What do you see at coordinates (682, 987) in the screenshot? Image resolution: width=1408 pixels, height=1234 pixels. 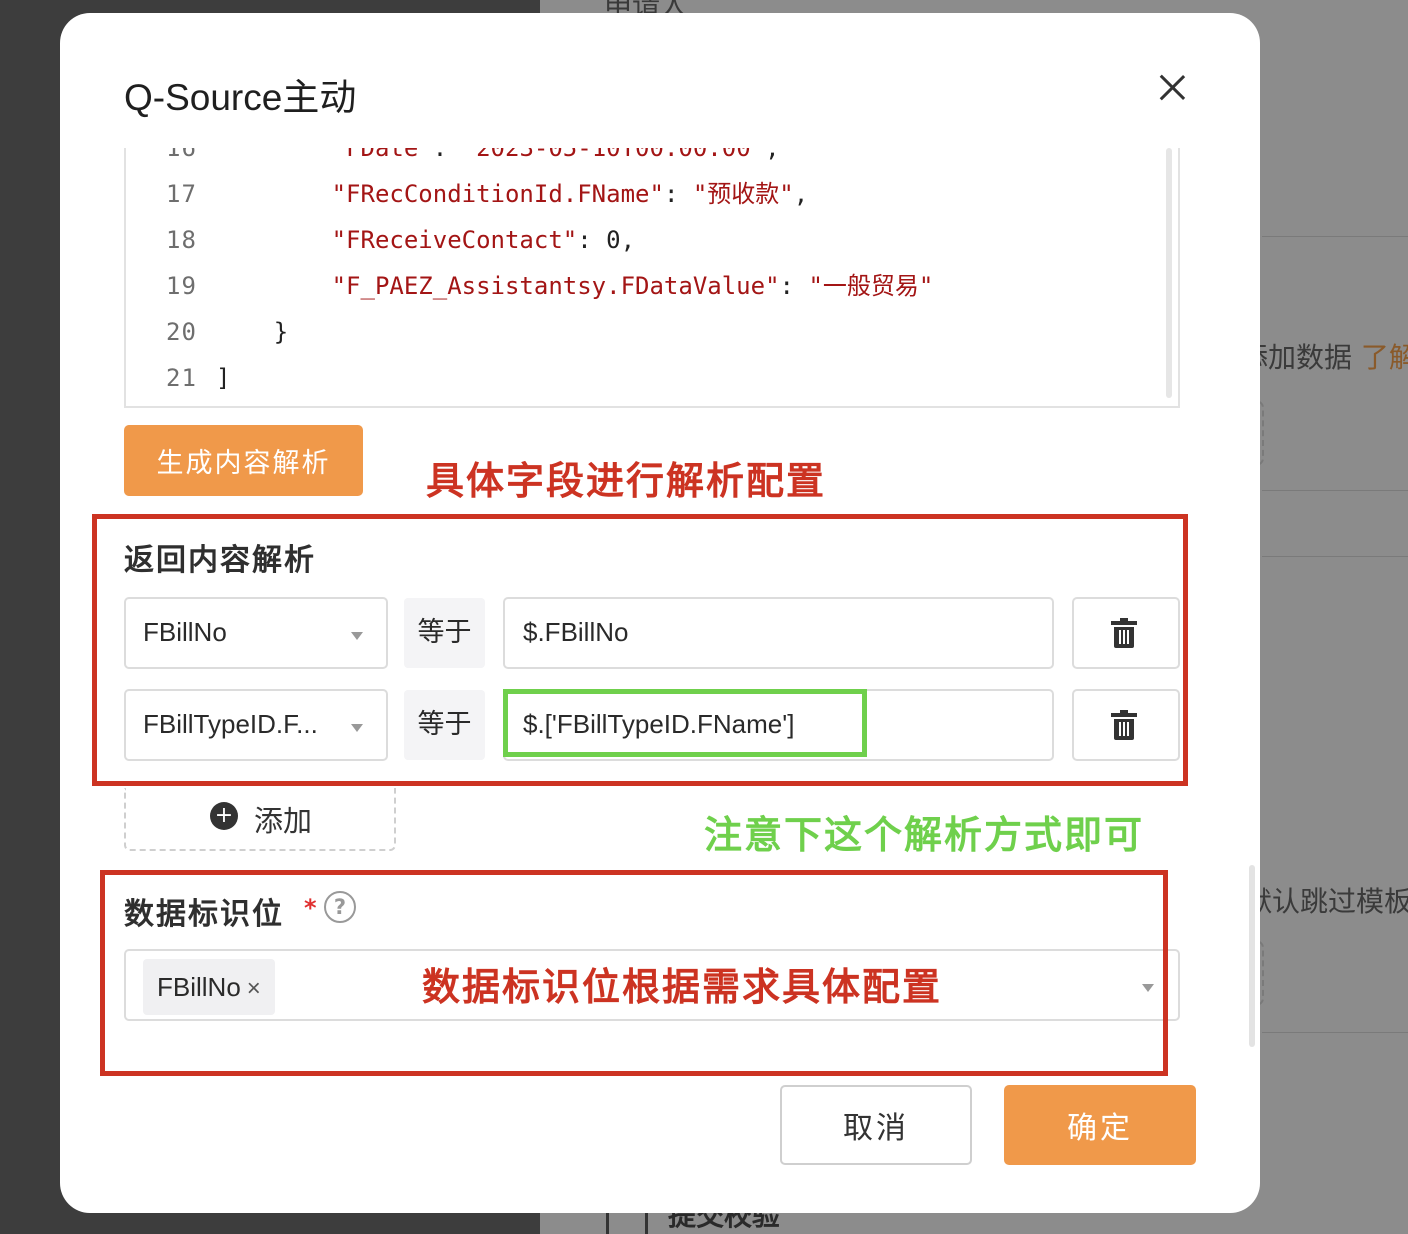 I see `annotation-identifier-note: 数据标识位根据需求具体配置` at bounding box center [682, 987].